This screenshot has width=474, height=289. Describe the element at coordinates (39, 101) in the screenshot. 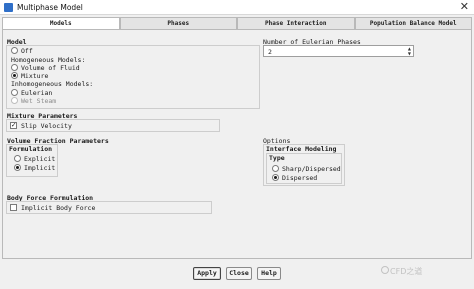

I see `wet-steam-label: Wet Steam` at that location.